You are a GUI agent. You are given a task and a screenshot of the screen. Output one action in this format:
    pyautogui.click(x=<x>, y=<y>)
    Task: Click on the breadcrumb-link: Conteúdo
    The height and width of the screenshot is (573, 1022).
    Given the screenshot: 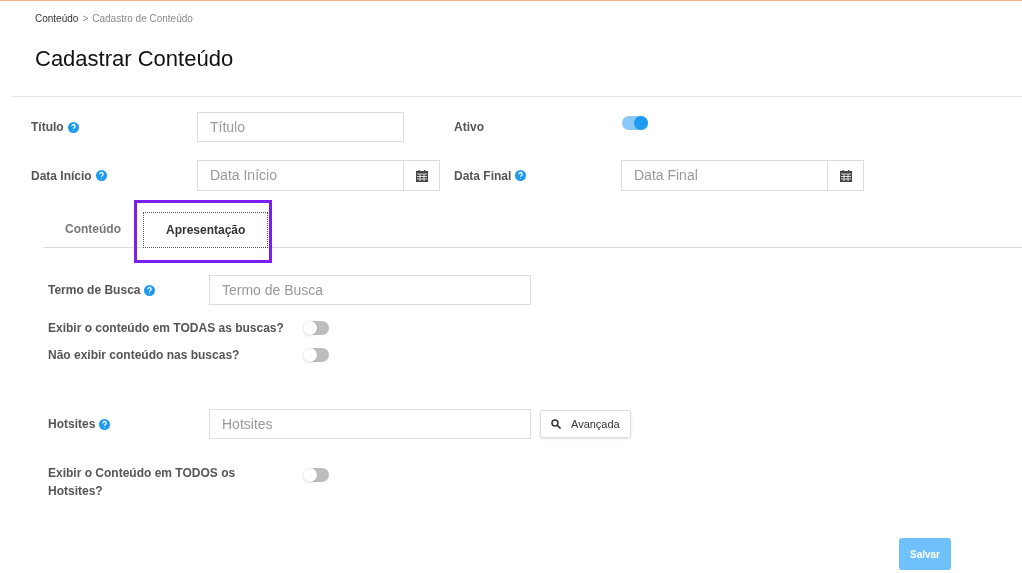 What is the action you would take?
    pyautogui.click(x=57, y=16)
    